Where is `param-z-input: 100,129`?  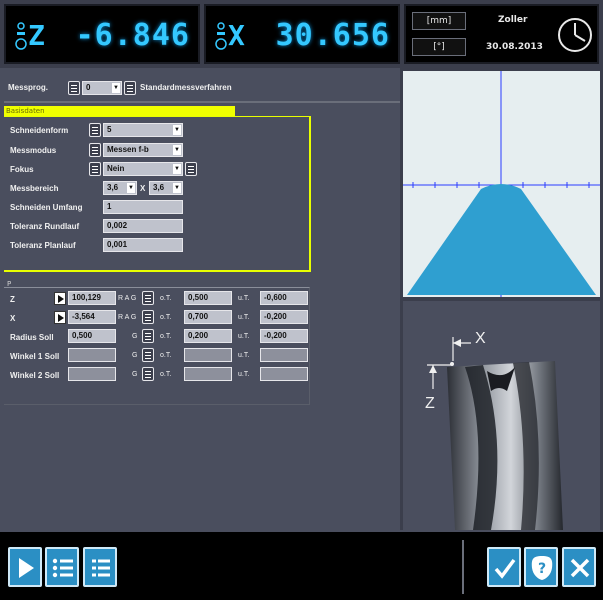 param-z-input: 100,129 is located at coordinates (92, 298).